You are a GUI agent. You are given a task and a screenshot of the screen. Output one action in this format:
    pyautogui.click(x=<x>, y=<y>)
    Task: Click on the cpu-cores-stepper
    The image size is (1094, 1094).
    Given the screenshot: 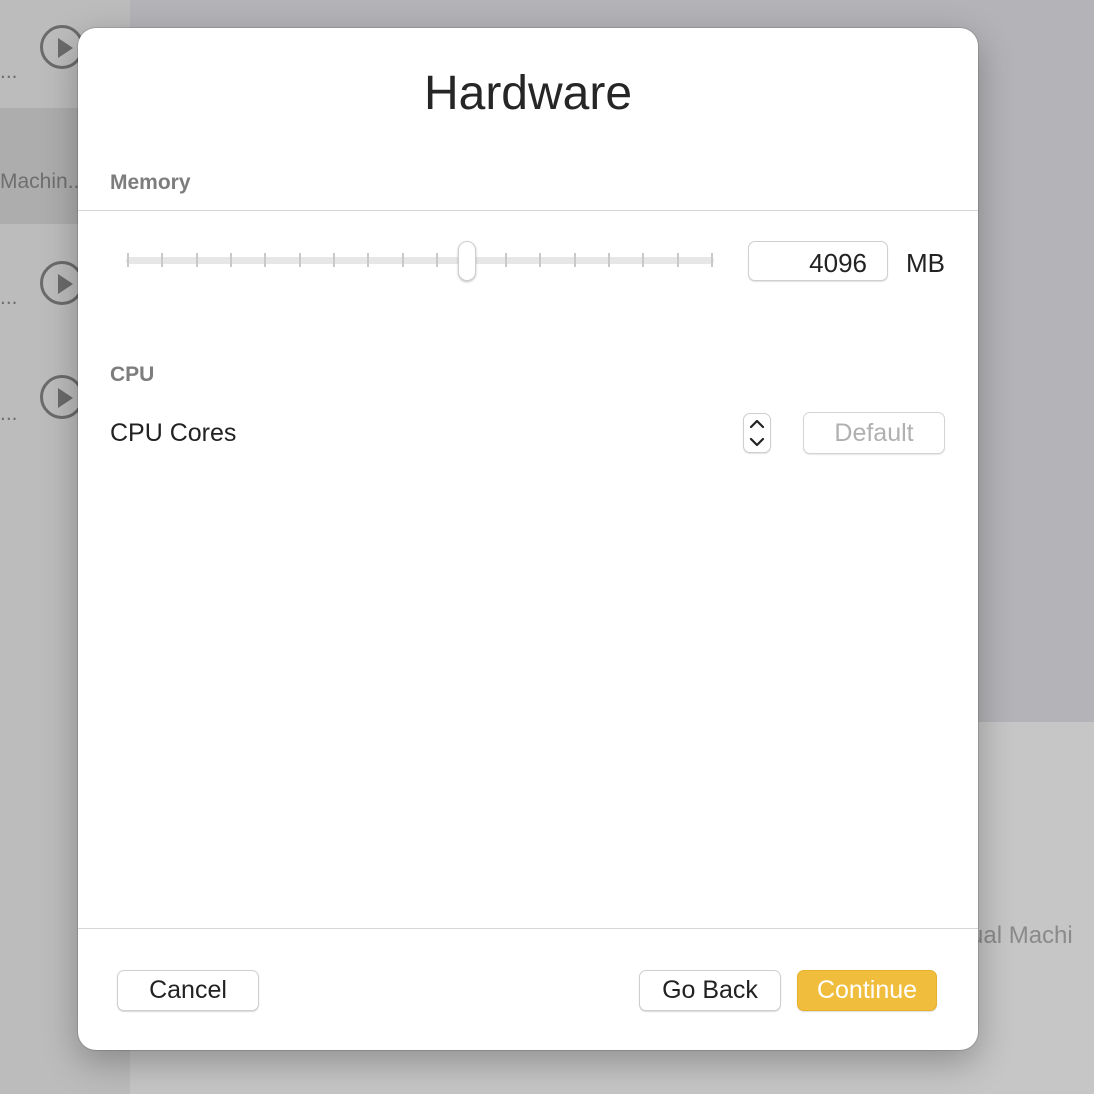 What is the action you would take?
    pyautogui.click(x=757, y=433)
    